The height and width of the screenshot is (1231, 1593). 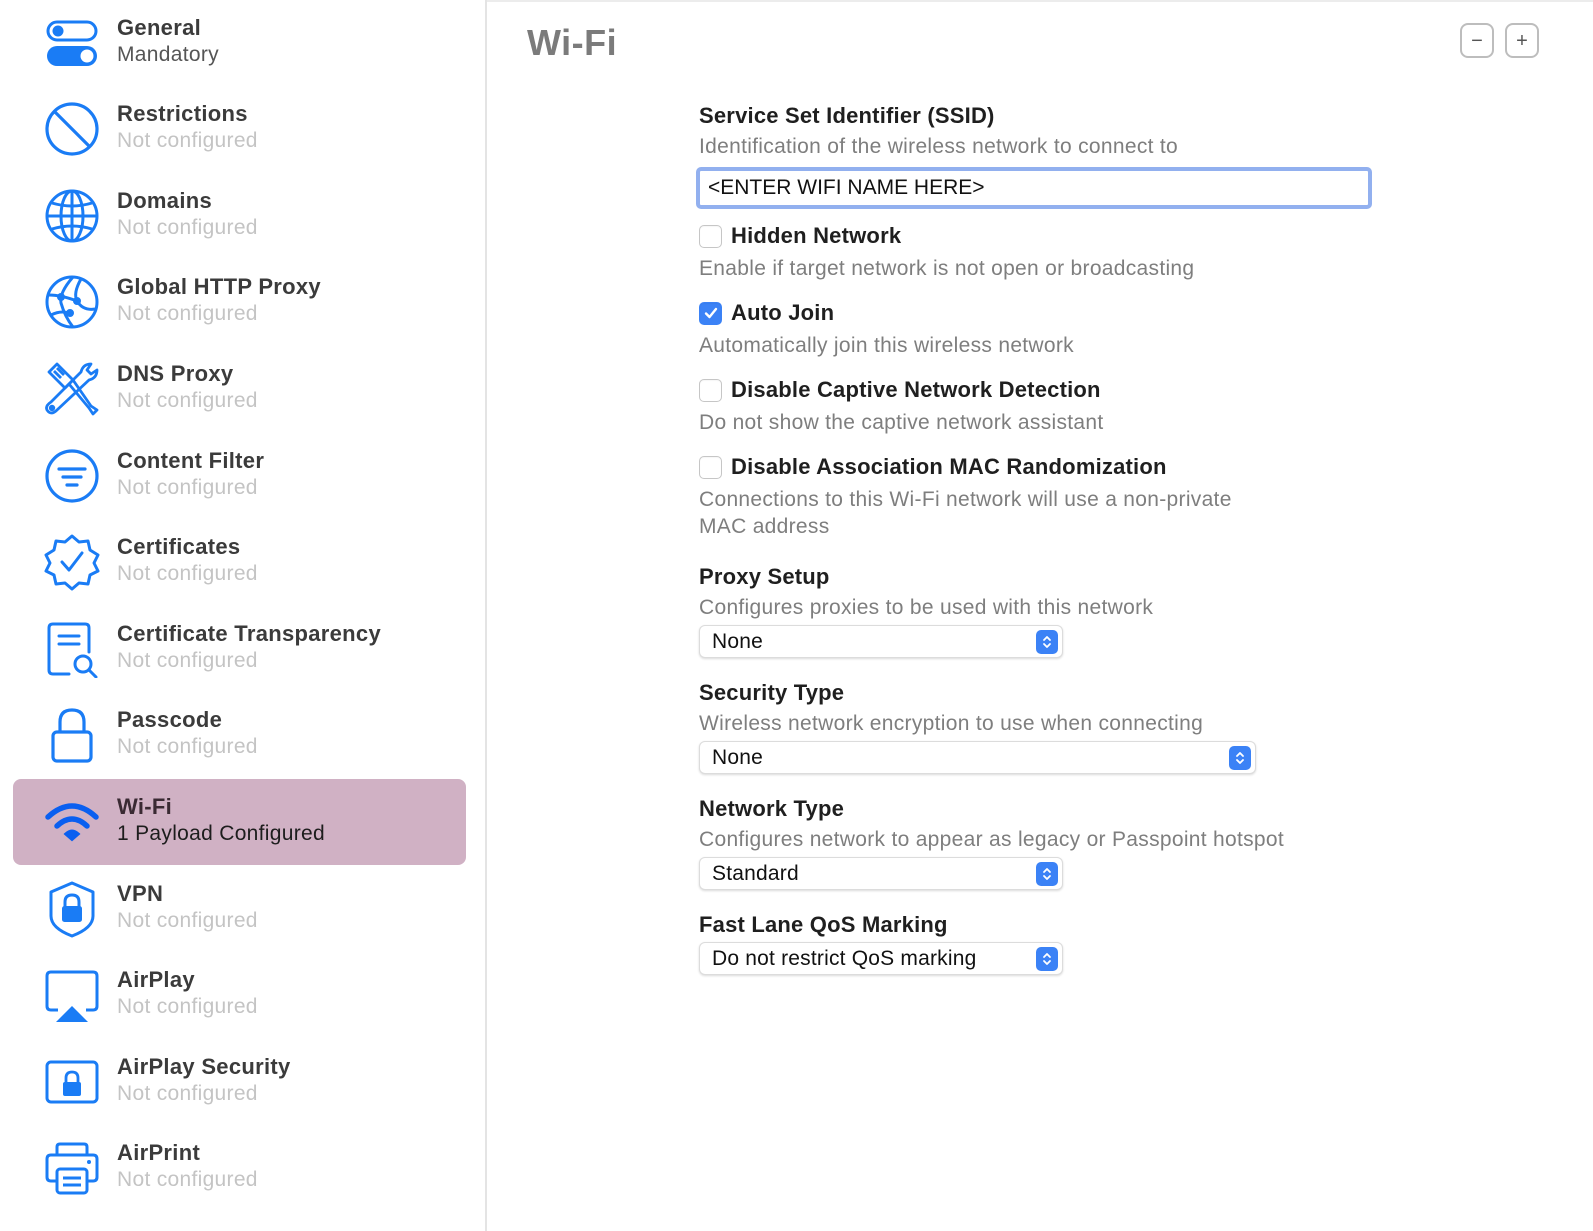 What do you see at coordinates (783, 312) in the screenshot?
I see `auto-join-label: Auto Join` at bounding box center [783, 312].